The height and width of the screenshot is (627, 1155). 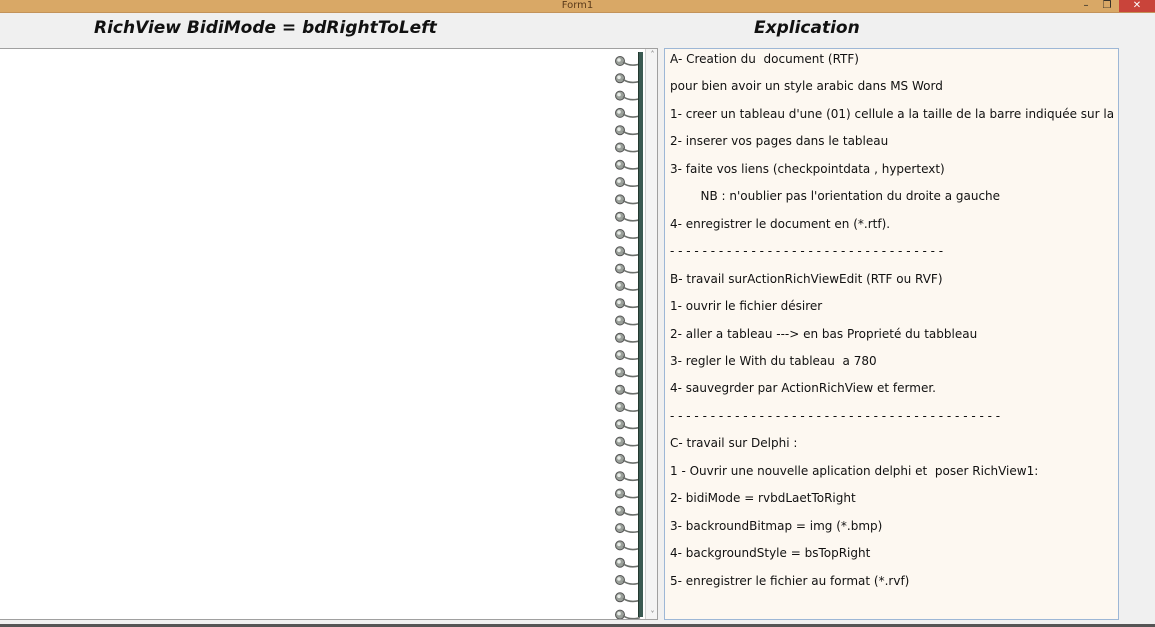 What do you see at coordinates (640, 334) in the screenshot?
I see `binding-spine` at bounding box center [640, 334].